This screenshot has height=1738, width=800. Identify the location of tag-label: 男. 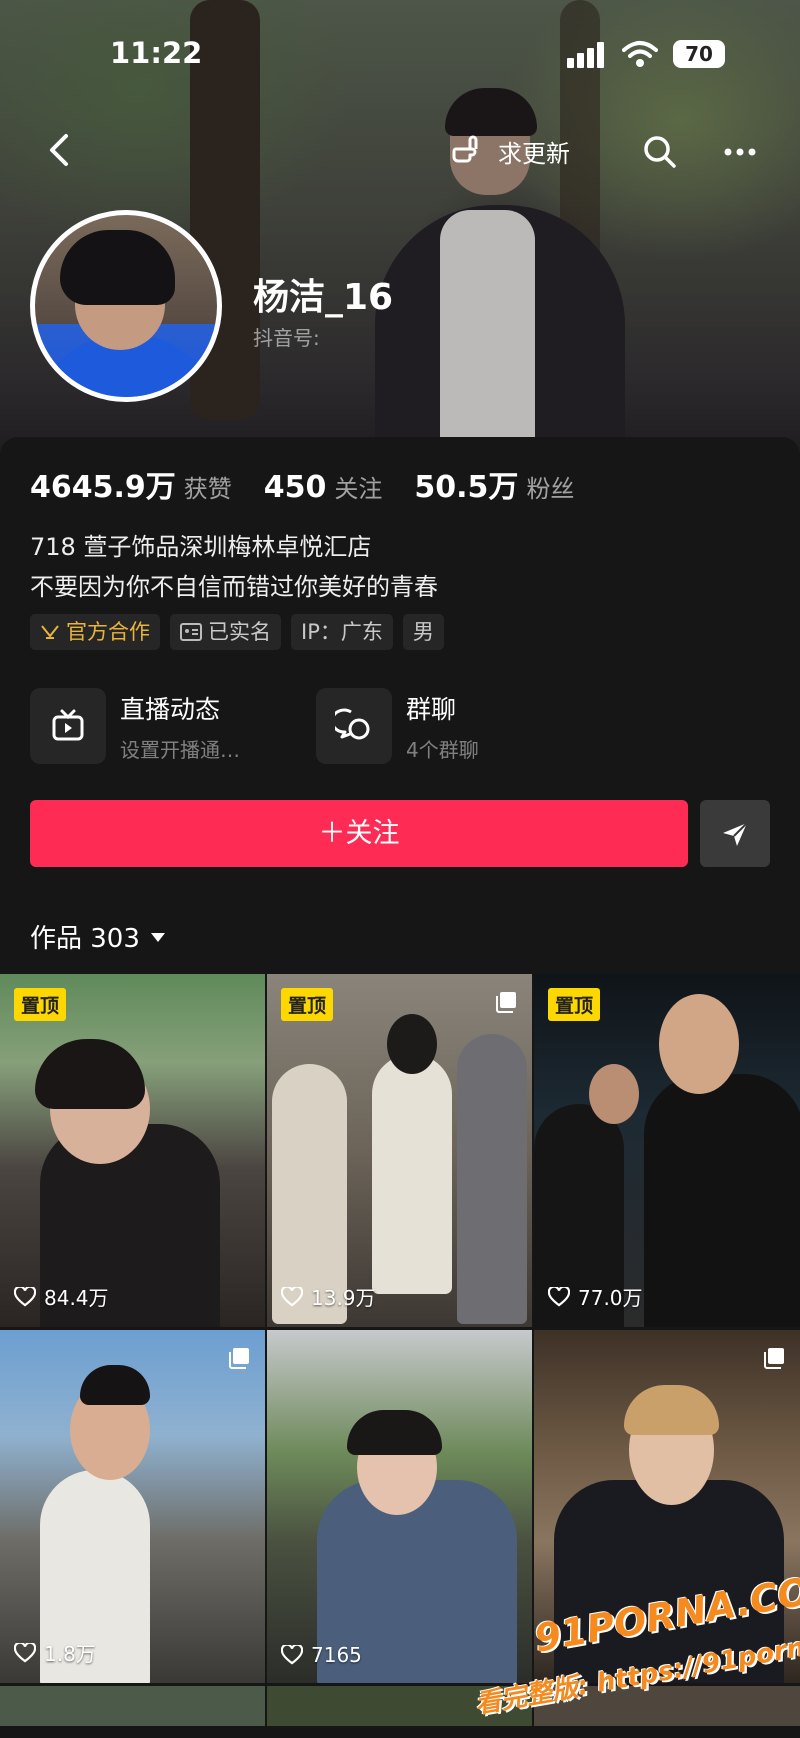
(423, 632).